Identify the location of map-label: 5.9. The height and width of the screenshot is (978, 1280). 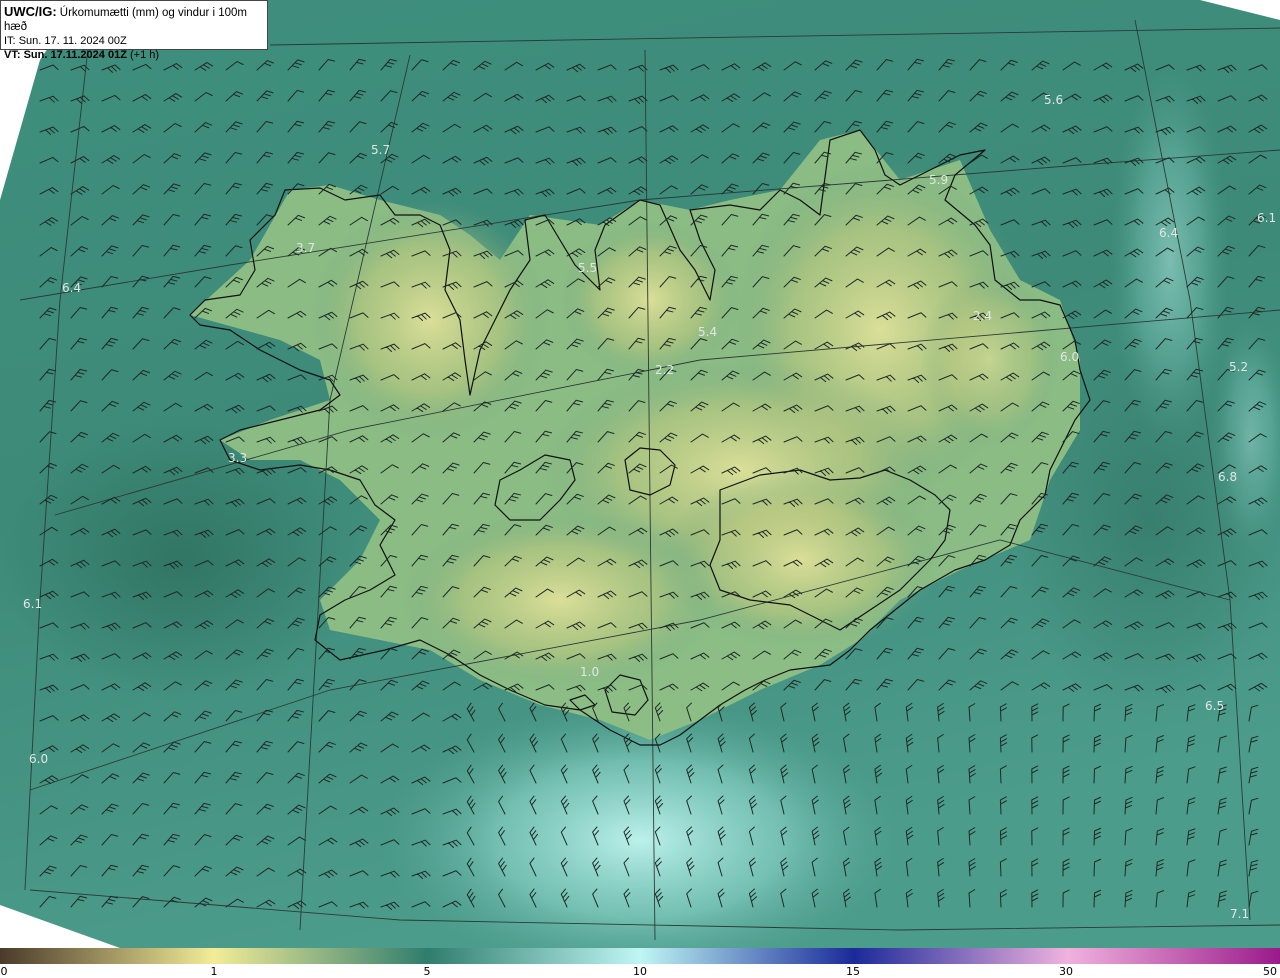
(938, 180).